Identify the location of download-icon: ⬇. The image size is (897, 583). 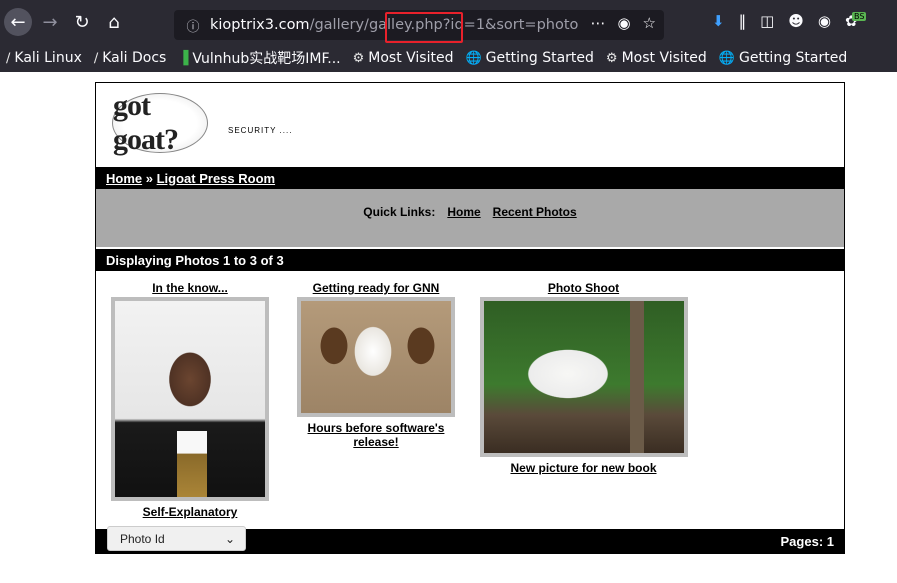
(718, 21).